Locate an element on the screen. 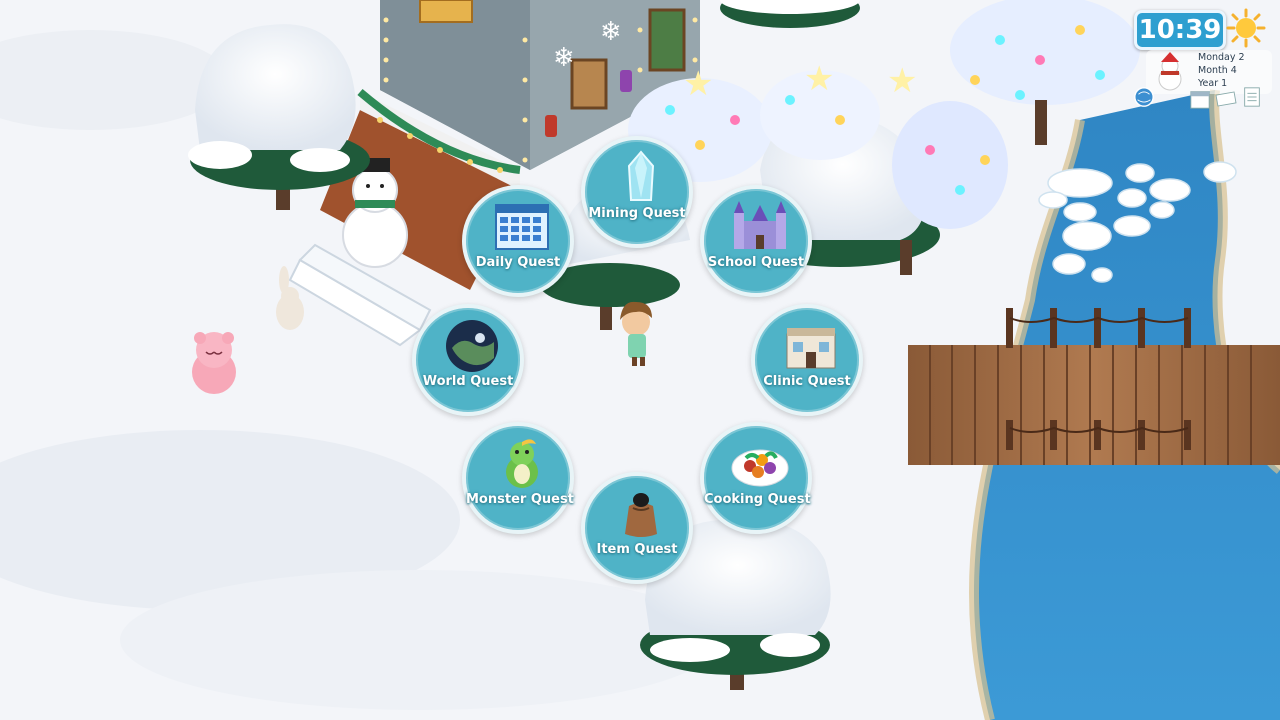 The height and width of the screenshot is (720, 1280). snowman-avatar is located at coordinates (1170, 71).